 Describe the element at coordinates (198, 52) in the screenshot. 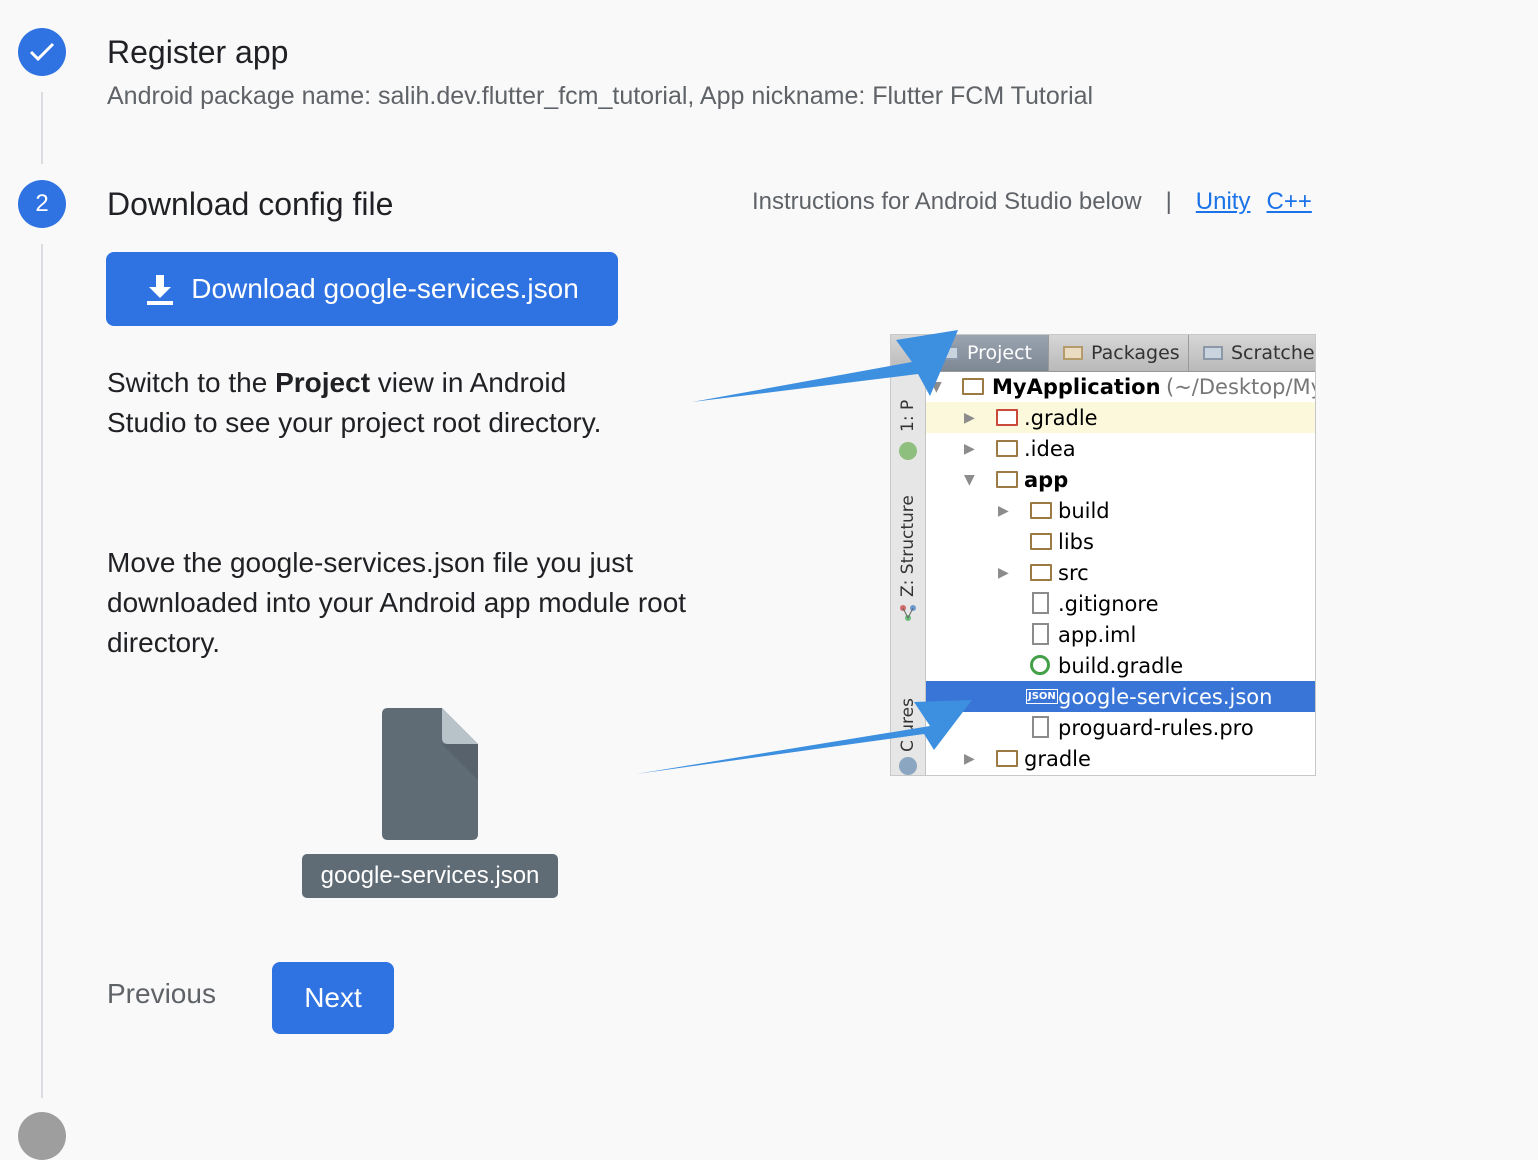

I see `step-1-title: Register app` at that location.